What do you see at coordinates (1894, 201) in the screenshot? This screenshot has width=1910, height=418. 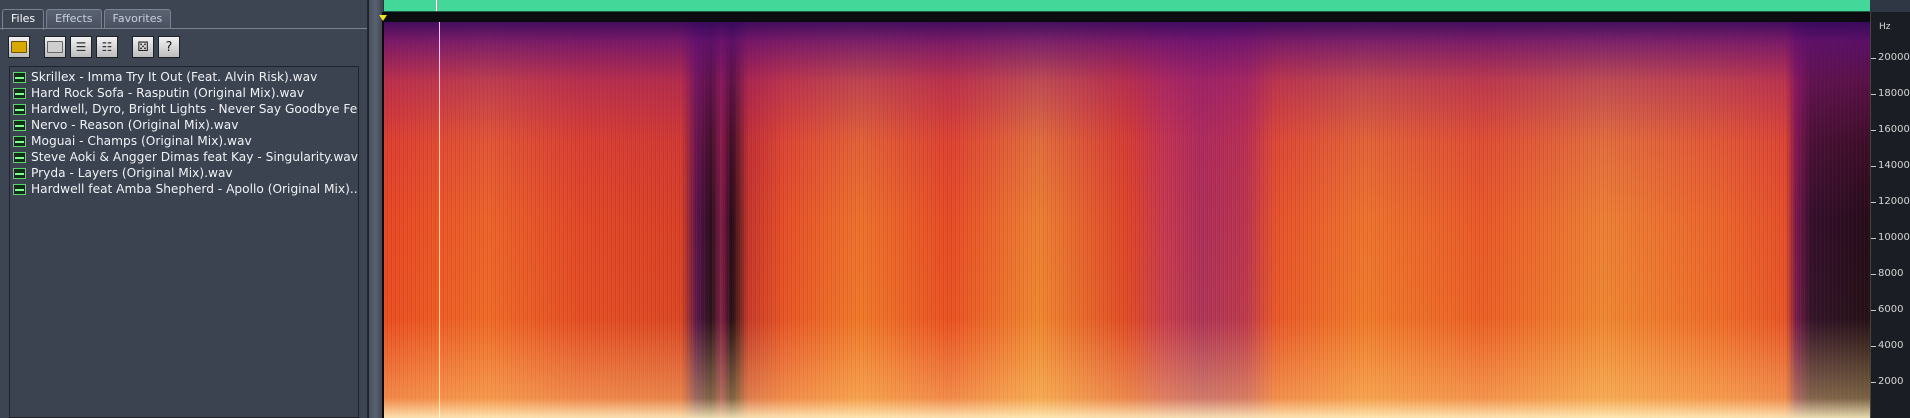 I see `axis-tick-label: 12000` at bounding box center [1894, 201].